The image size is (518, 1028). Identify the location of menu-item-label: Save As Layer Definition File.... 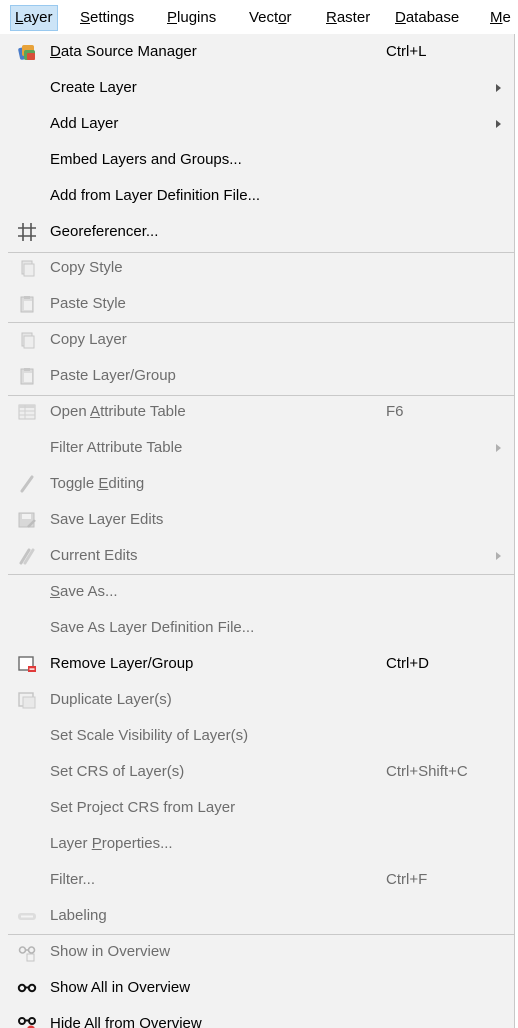
(152, 627).